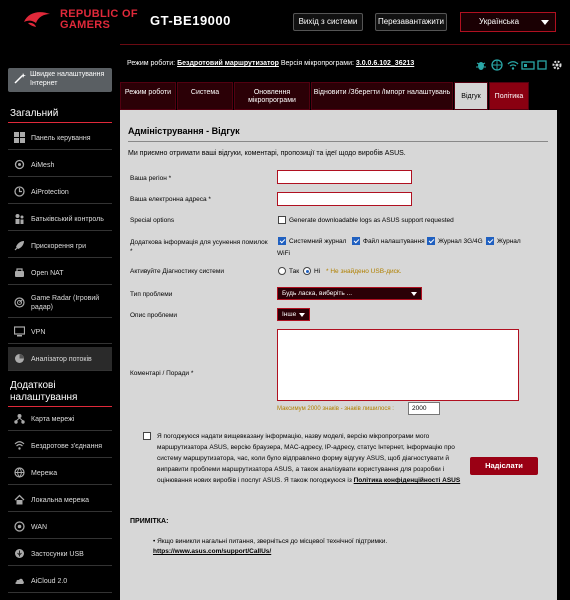 Image resolution: width=570 pixels, height=600 pixels. I want to click on reboot-button: Перезавантажити, so click(411, 22).